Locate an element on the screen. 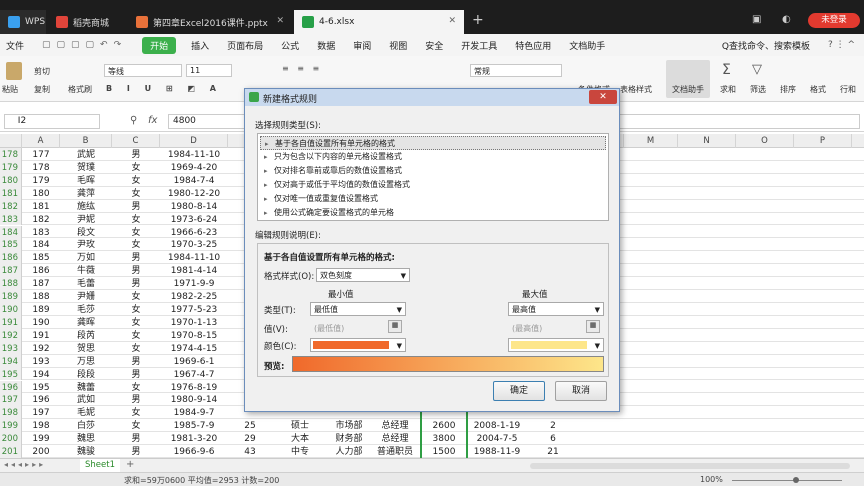 This screenshot has height=486, width=864. table-cell: 186 is located at coordinates (41, 271).